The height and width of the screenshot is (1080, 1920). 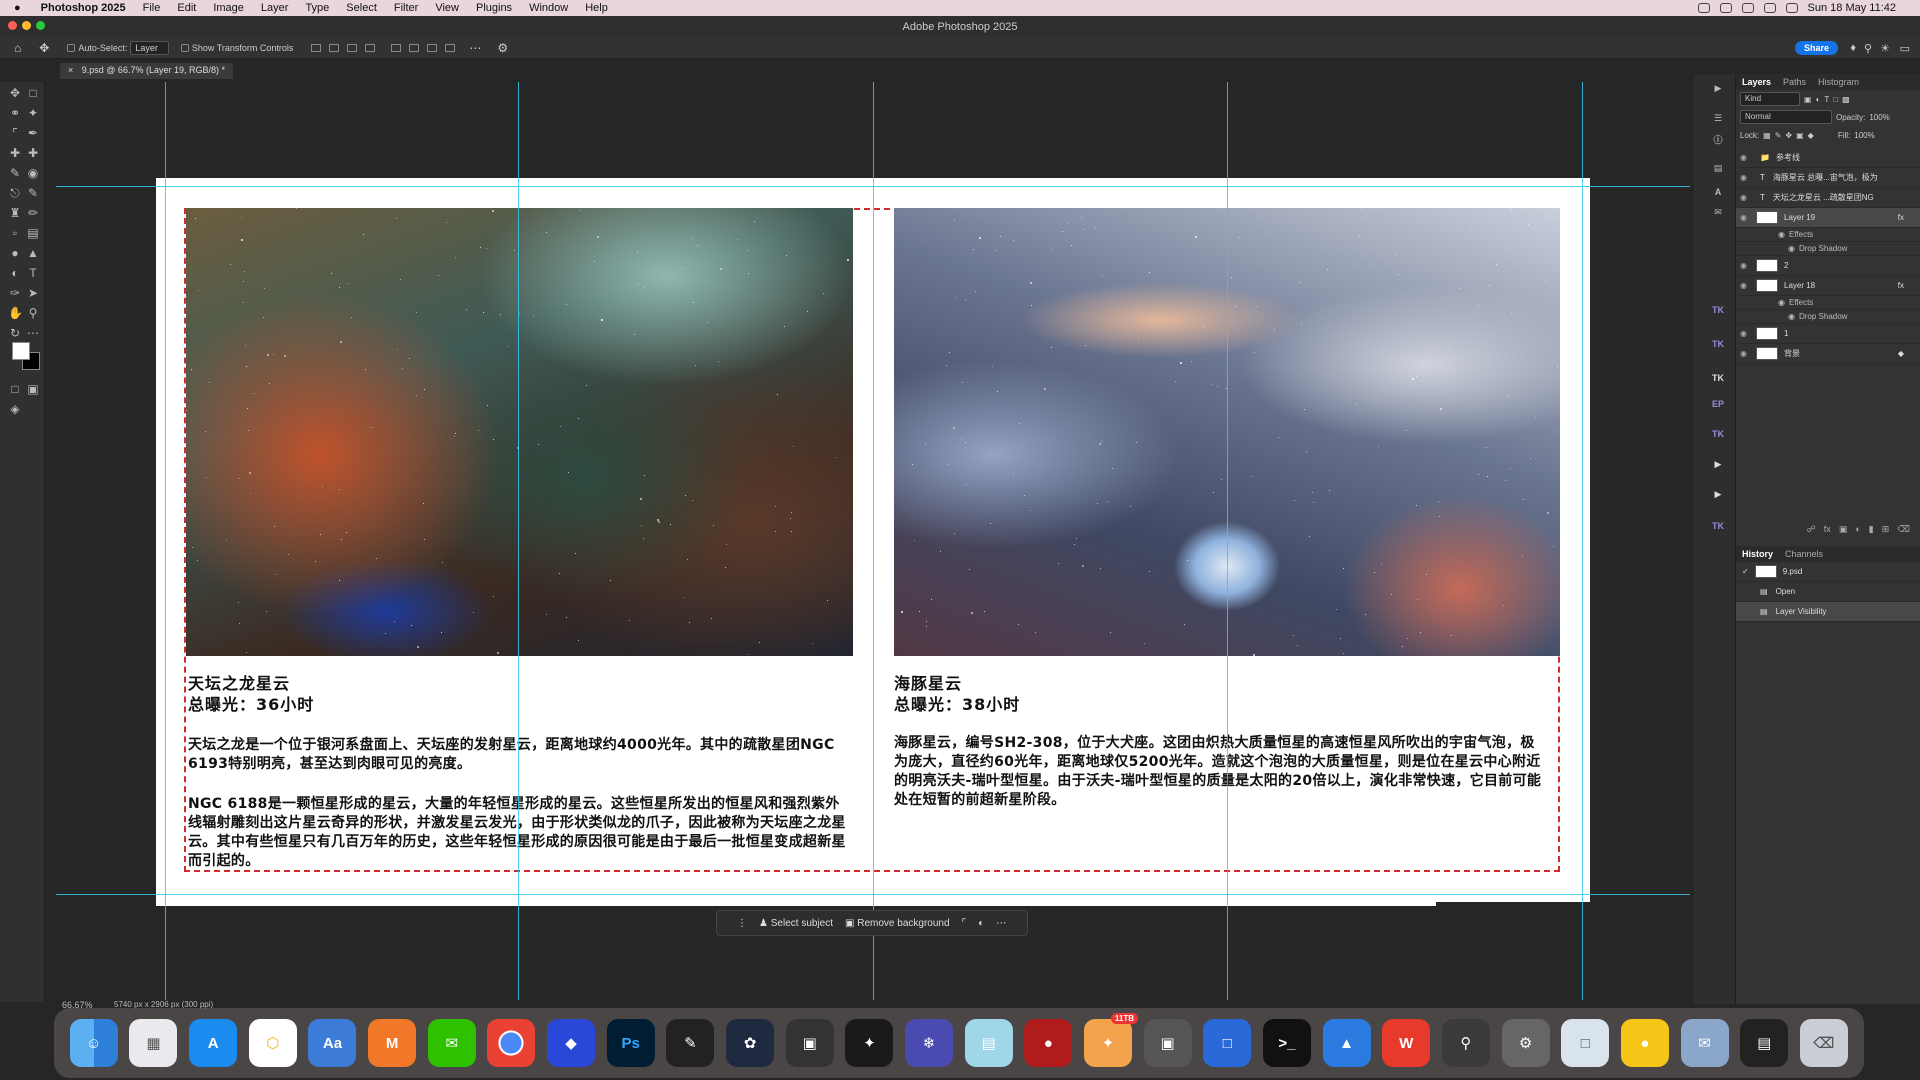 I want to click on gradient-tool-icon: ▤, so click(x=33, y=233).